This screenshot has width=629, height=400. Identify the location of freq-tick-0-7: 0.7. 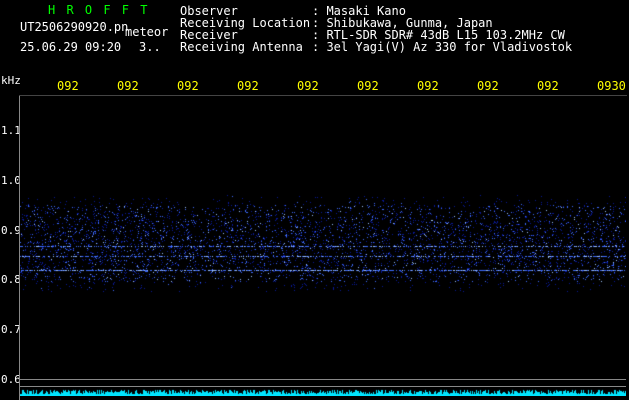
(11, 329).